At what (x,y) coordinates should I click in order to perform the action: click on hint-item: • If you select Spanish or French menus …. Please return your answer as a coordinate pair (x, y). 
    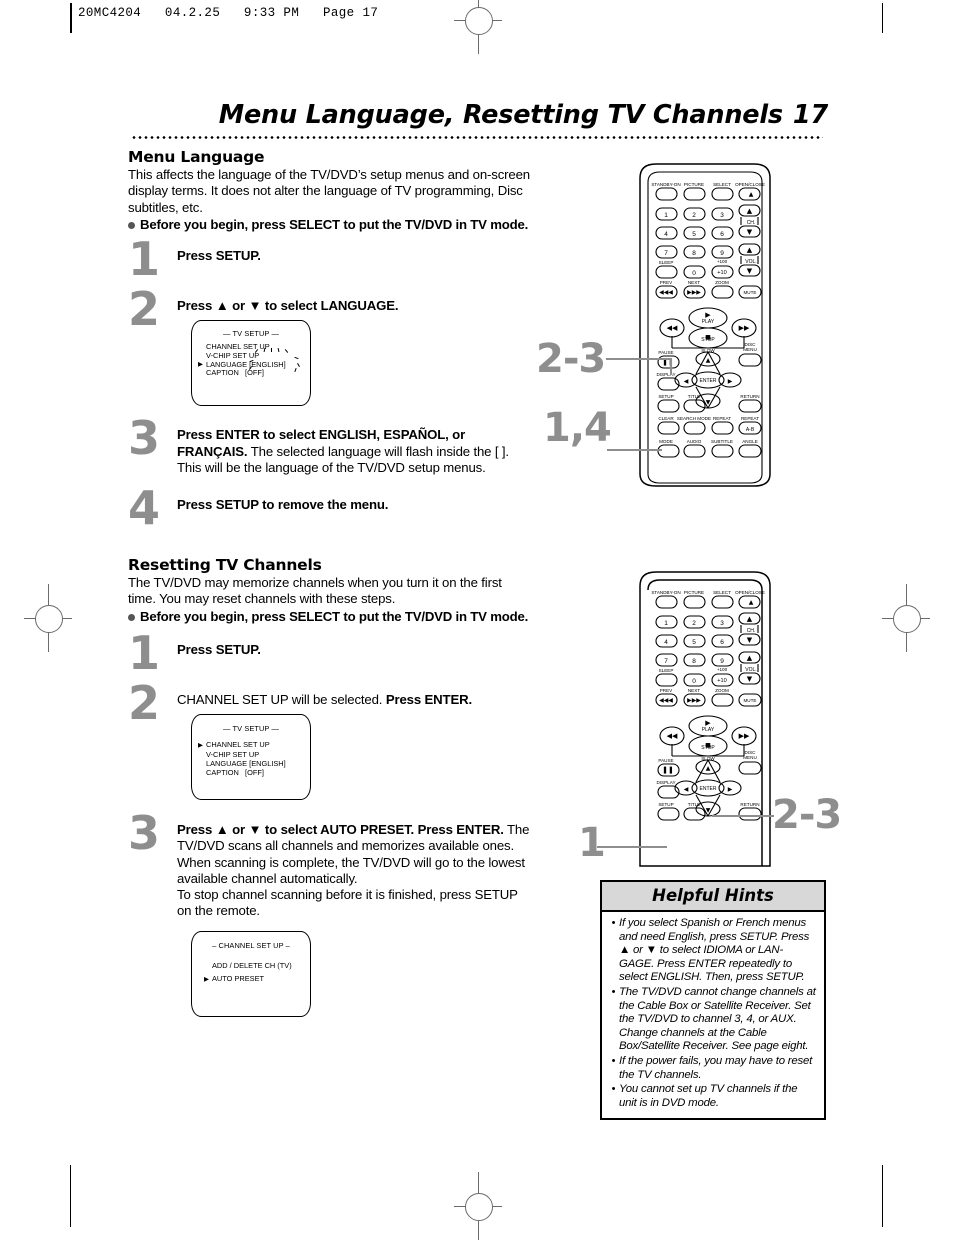
    Looking at the image, I should click on (712, 951).